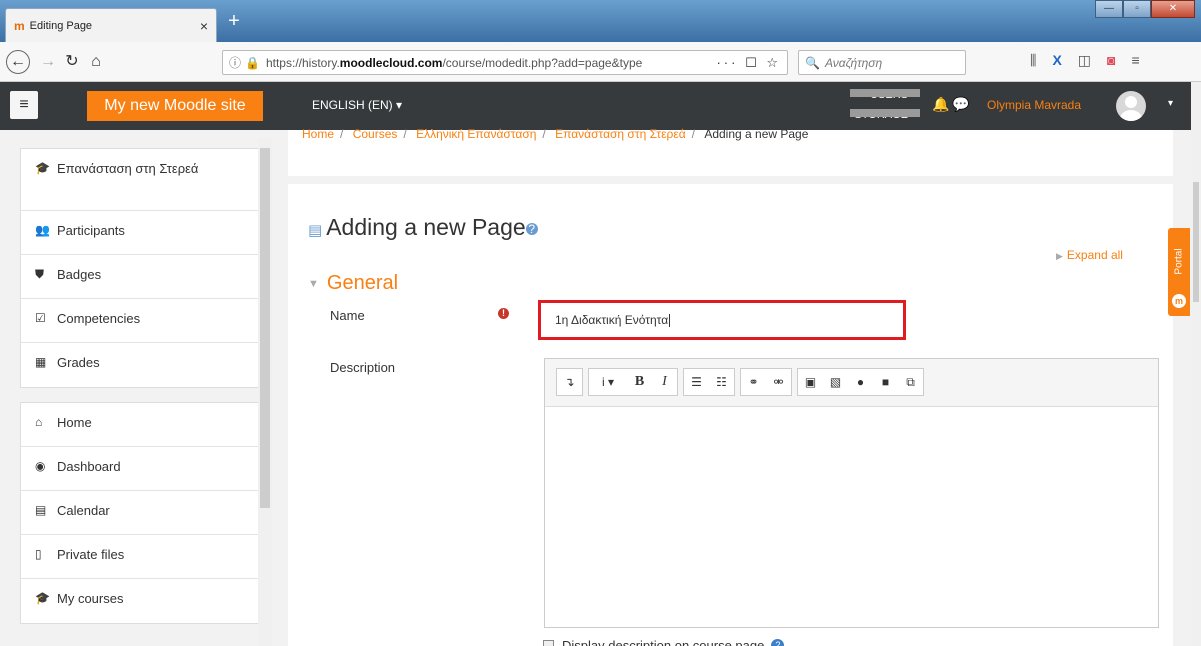 This screenshot has height=646, width=1201. Describe the element at coordinates (639, 382) in the screenshot. I see `bold-button: B` at that location.